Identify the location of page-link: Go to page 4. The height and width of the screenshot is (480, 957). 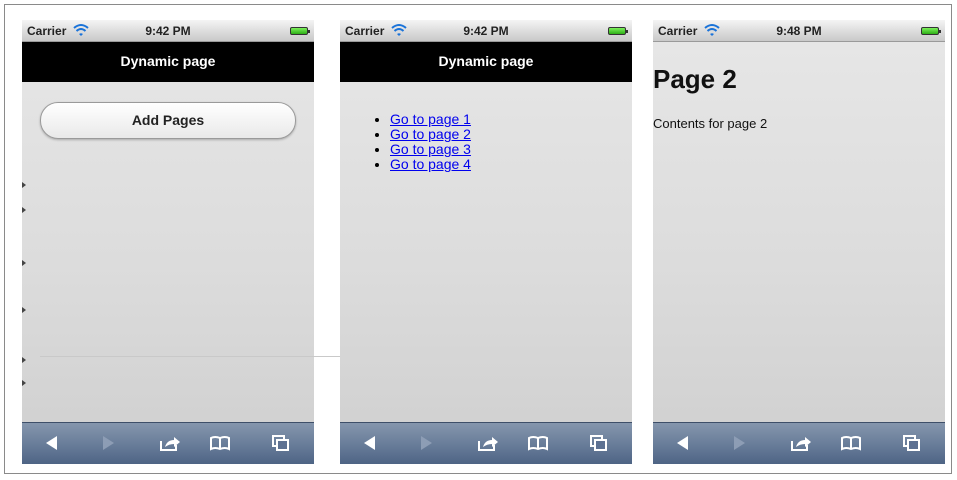
(430, 164).